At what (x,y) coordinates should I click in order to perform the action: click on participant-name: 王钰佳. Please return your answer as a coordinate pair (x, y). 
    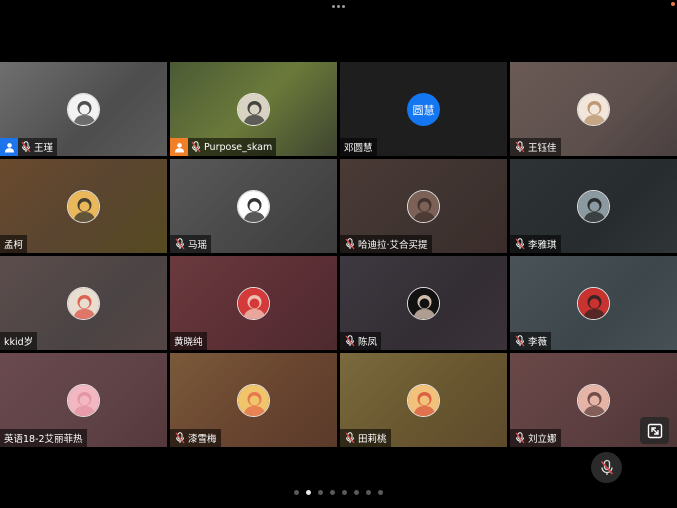
    Looking at the image, I should click on (542, 148).